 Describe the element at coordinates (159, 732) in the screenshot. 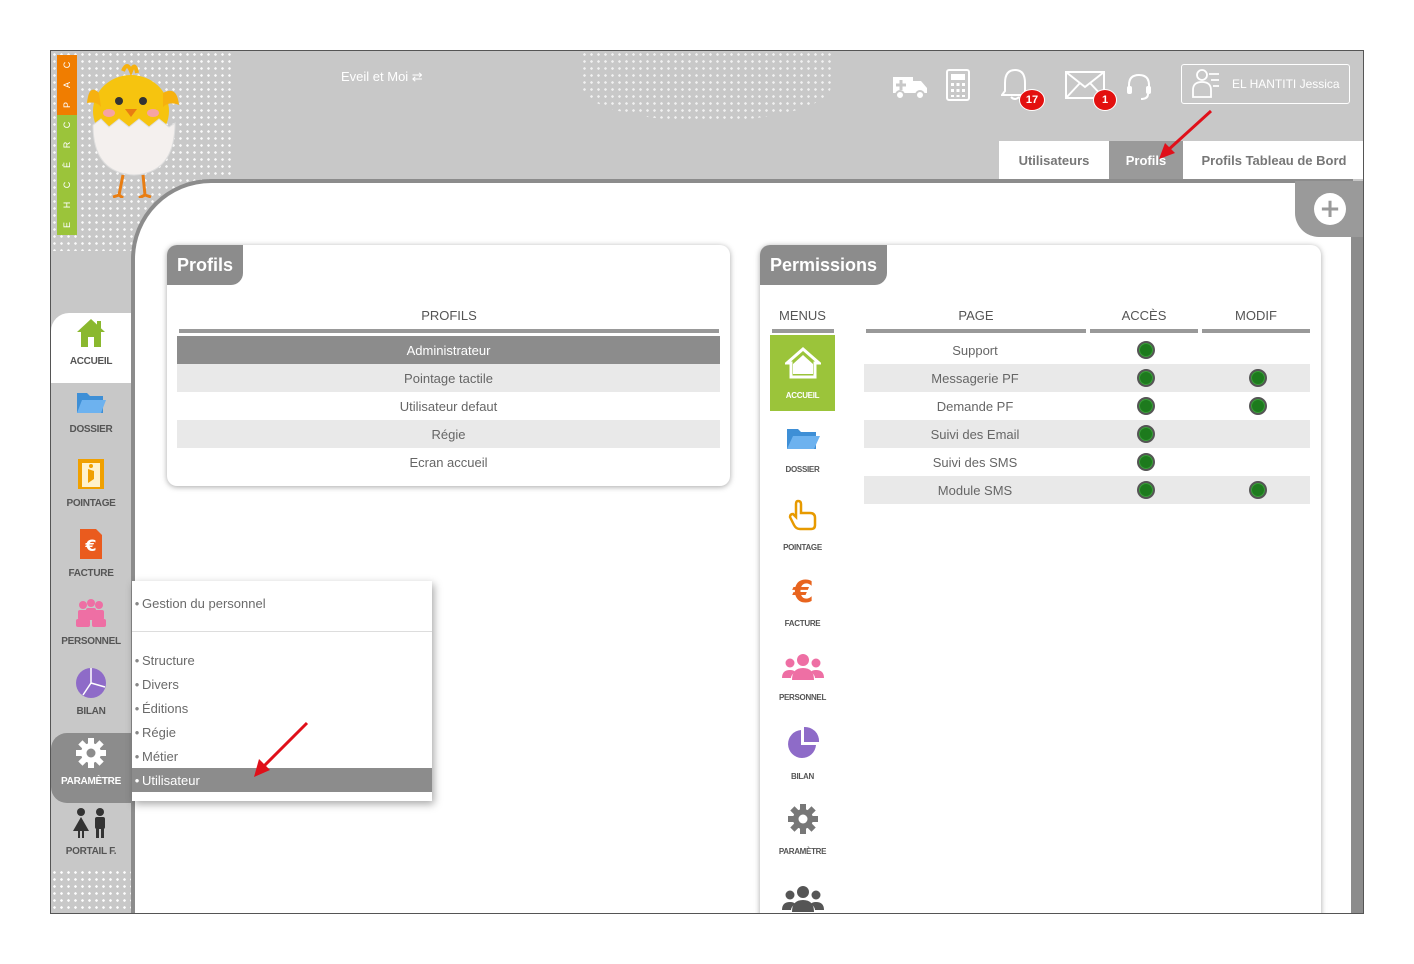

I see `submenu-item-label: Régie` at that location.